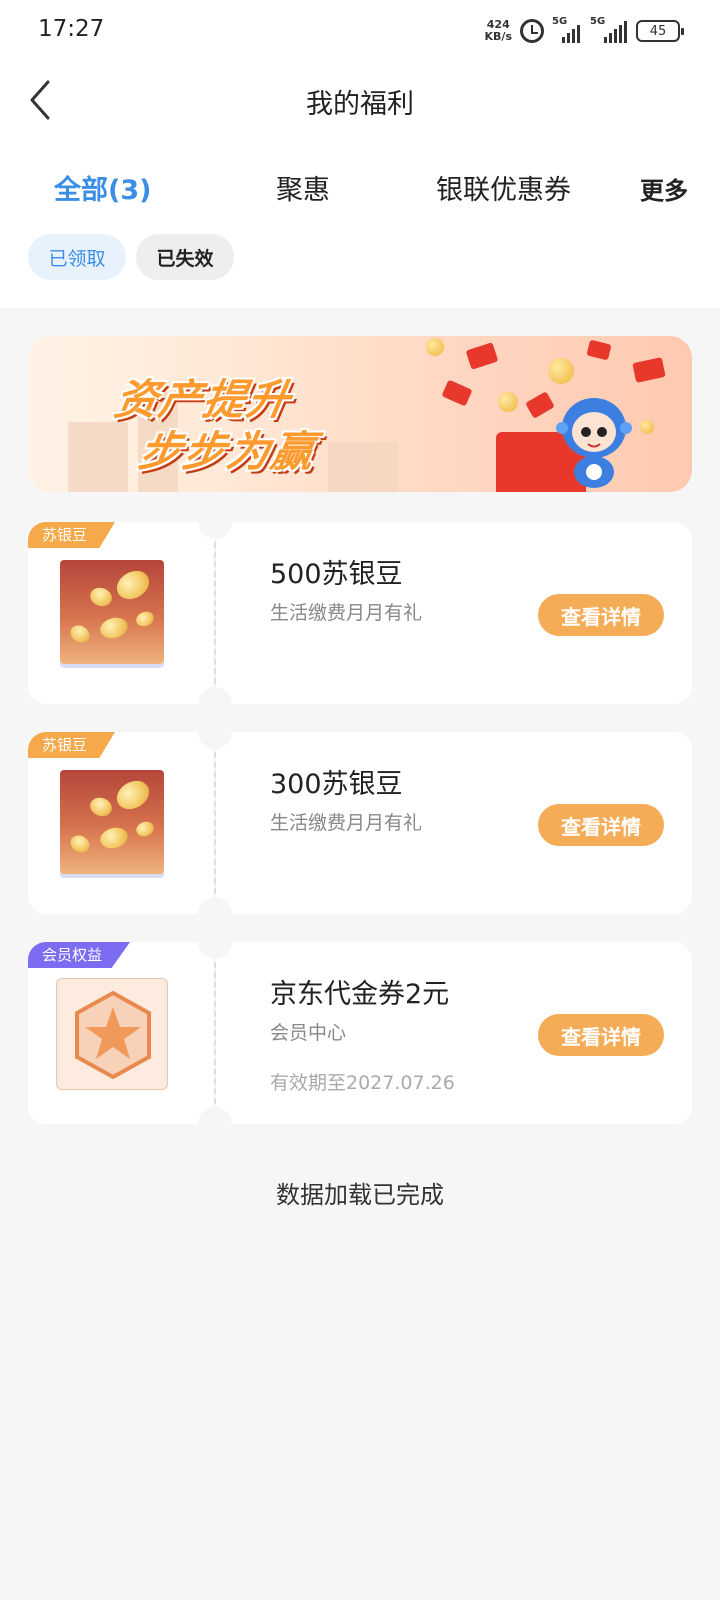 The height and width of the screenshot is (1600, 720). What do you see at coordinates (336, 784) in the screenshot?
I see `card-title: 300苏银豆` at bounding box center [336, 784].